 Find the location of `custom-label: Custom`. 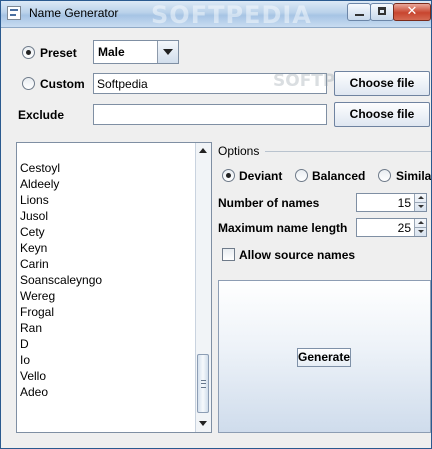

custom-label: Custom is located at coordinates (62, 84).